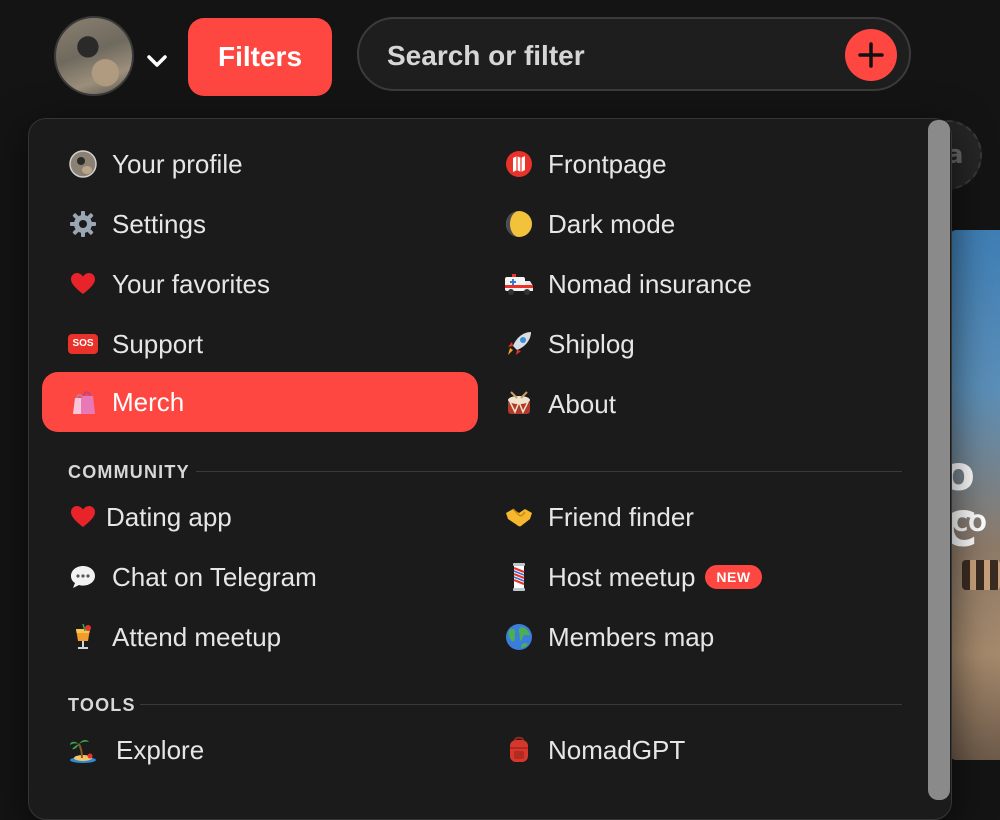 This screenshot has height=820, width=1000. I want to click on menu-item-label: Chat on Telegram, so click(214, 576).